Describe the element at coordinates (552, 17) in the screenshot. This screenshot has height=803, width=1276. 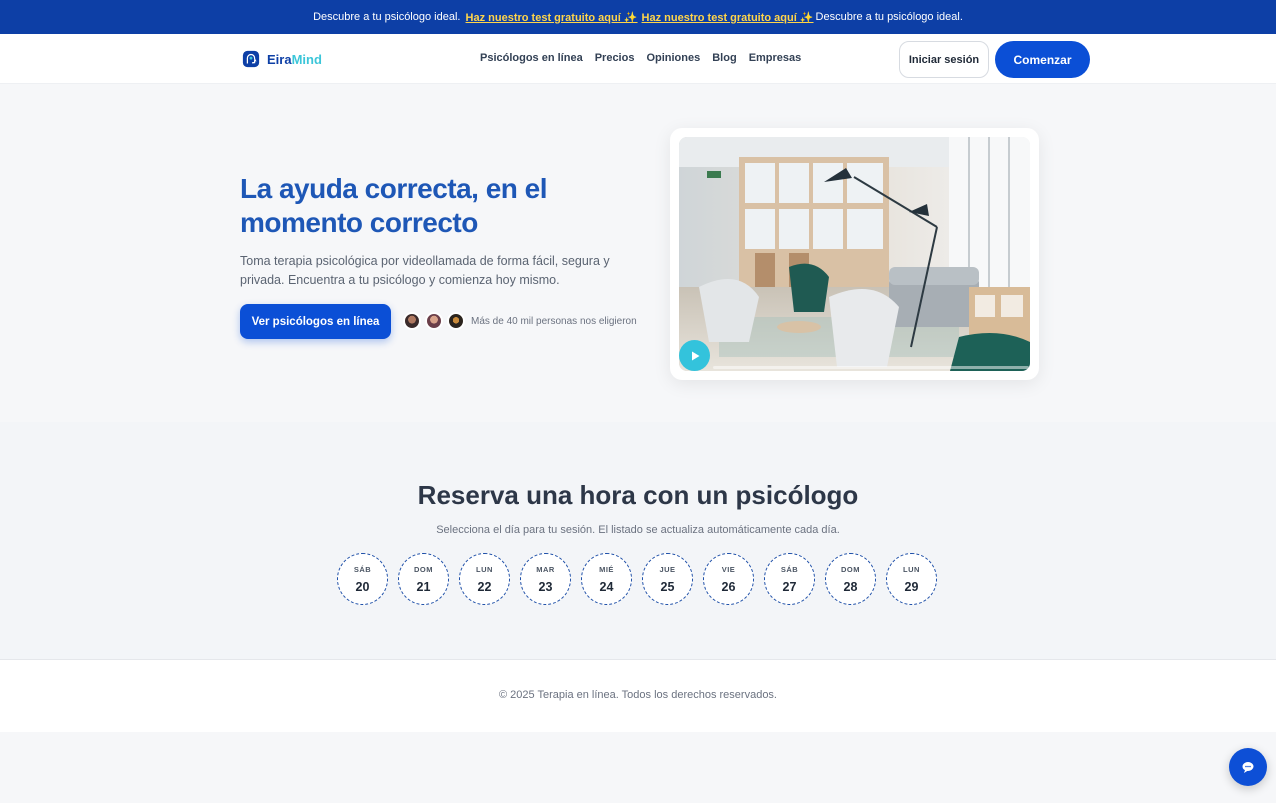
I see `free-test-link: Haz nuestro test gratuito aquí ✨` at that location.